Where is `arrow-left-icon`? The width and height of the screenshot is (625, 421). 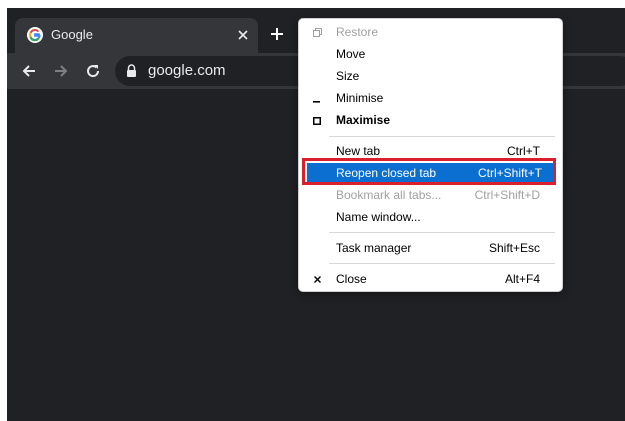 arrow-left-icon is located at coordinates (29, 71).